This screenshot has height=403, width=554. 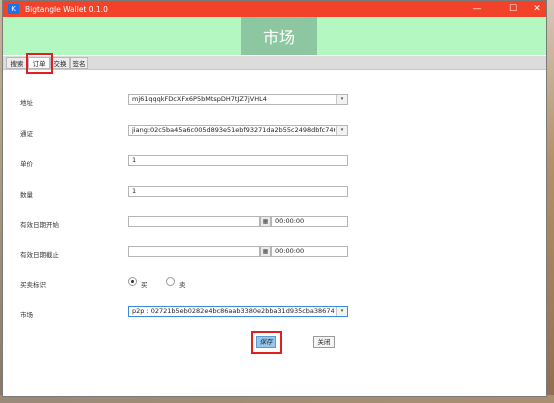 What do you see at coordinates (39, 255) in the screenshot?
I see `valid-to-label: 有效日期截止` at bounding box center [39, 255].